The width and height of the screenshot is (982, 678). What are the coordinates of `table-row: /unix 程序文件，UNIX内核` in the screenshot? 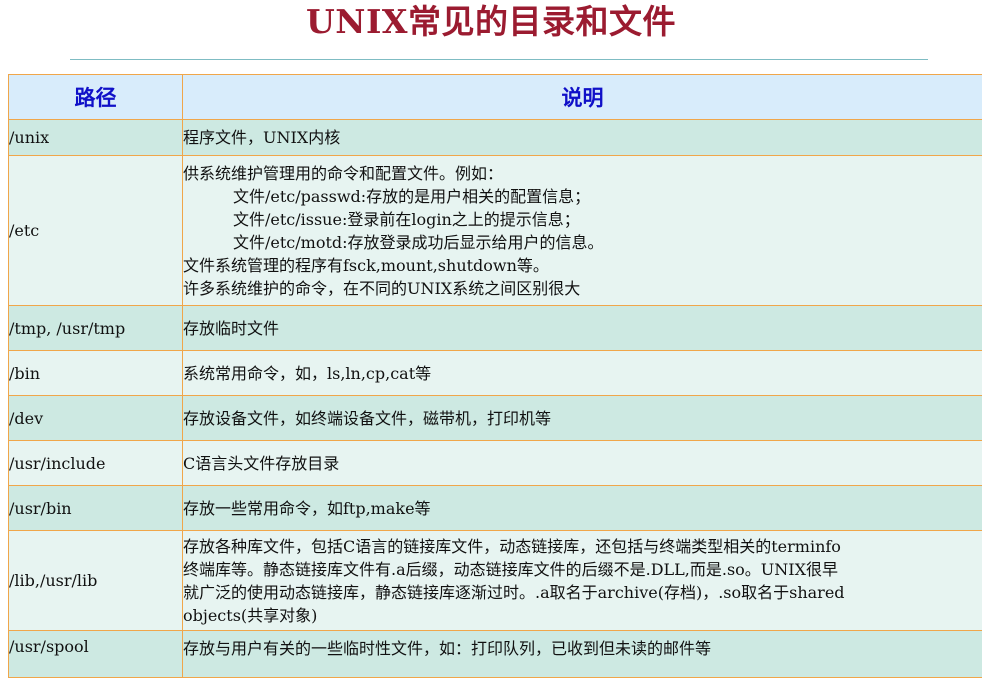 It's located at (495, 137).